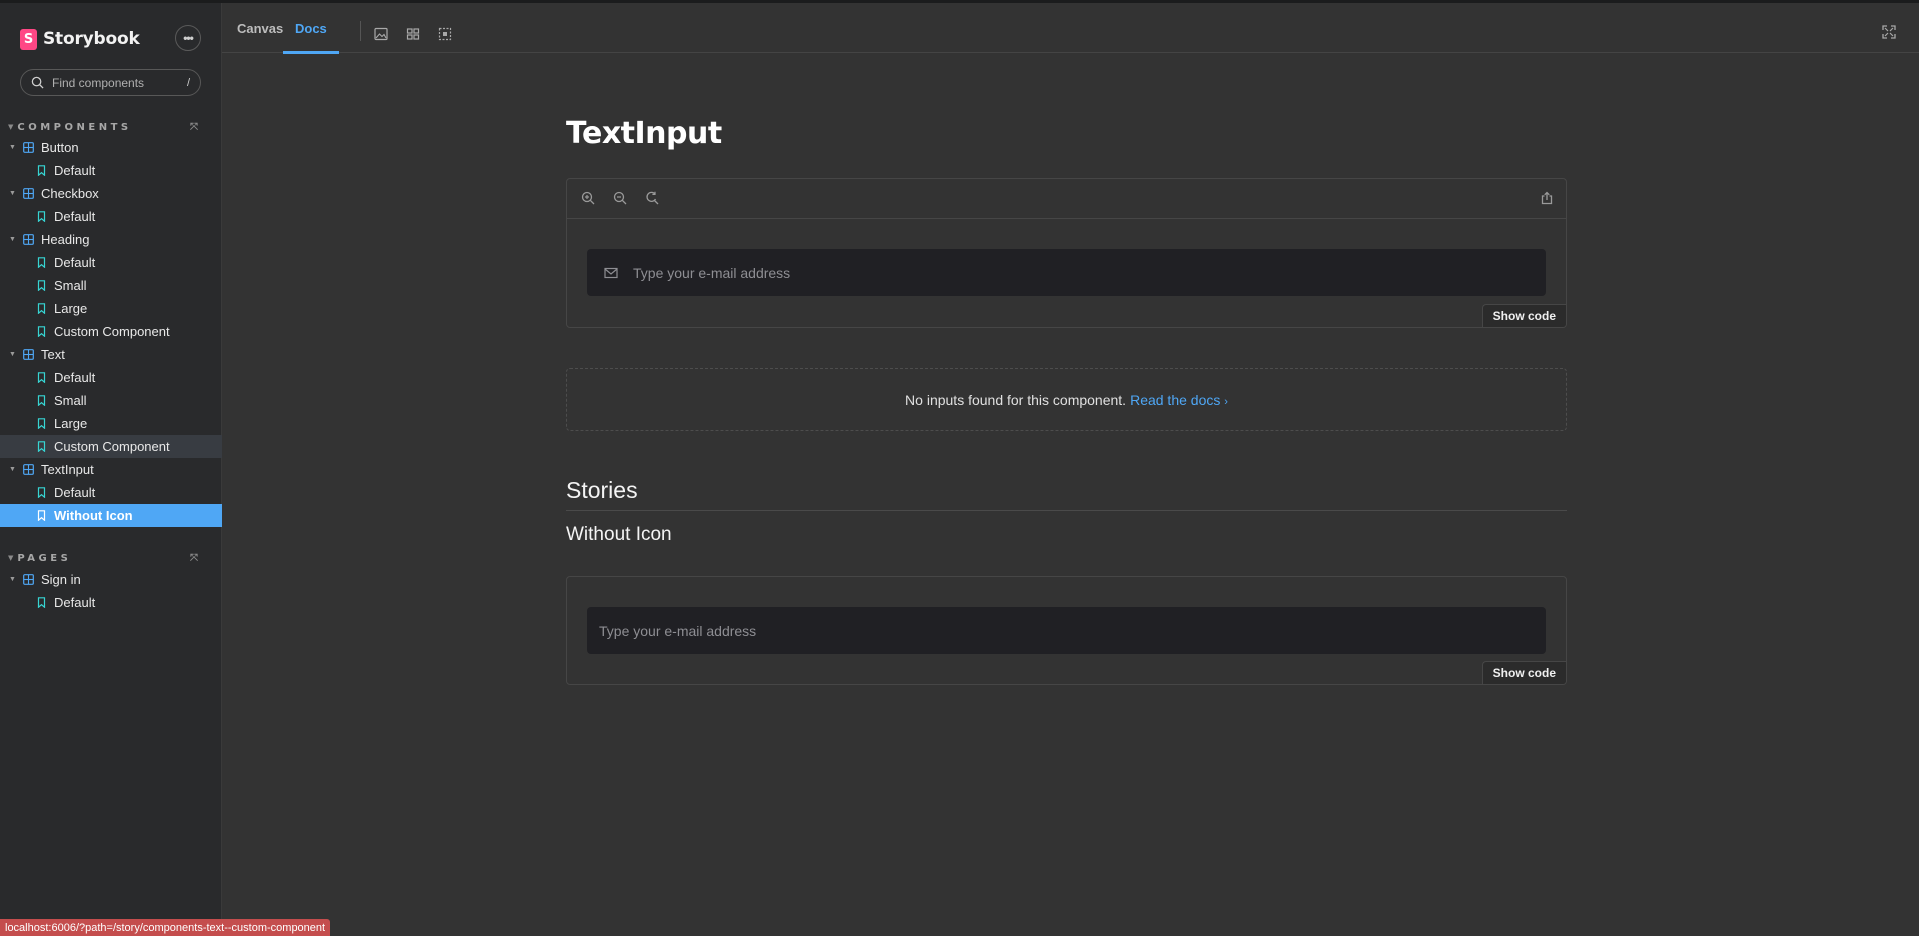 The image size is (1919, 936). What do you see at coordinates (360, 31) in the screenshot?
I see `toolbar-divider` at bounding box center [360, 31].